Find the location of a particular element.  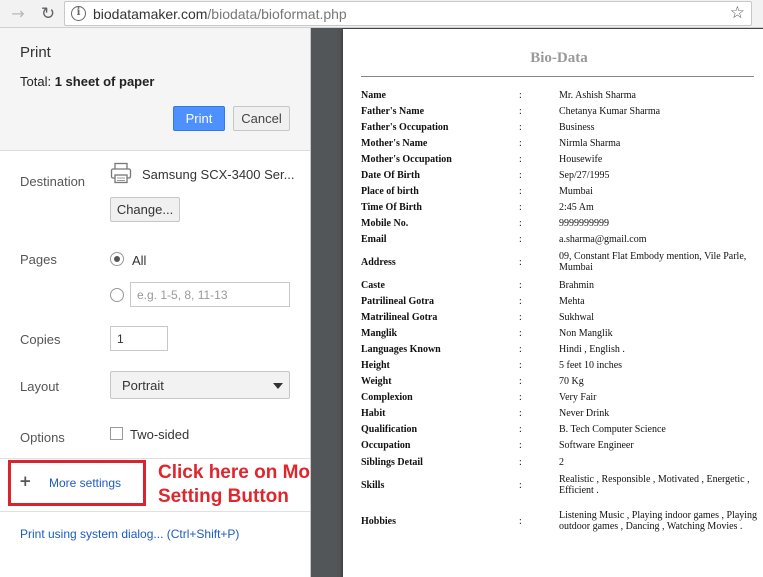

cancel-button: Cancel is located at coordinates (261, 118).